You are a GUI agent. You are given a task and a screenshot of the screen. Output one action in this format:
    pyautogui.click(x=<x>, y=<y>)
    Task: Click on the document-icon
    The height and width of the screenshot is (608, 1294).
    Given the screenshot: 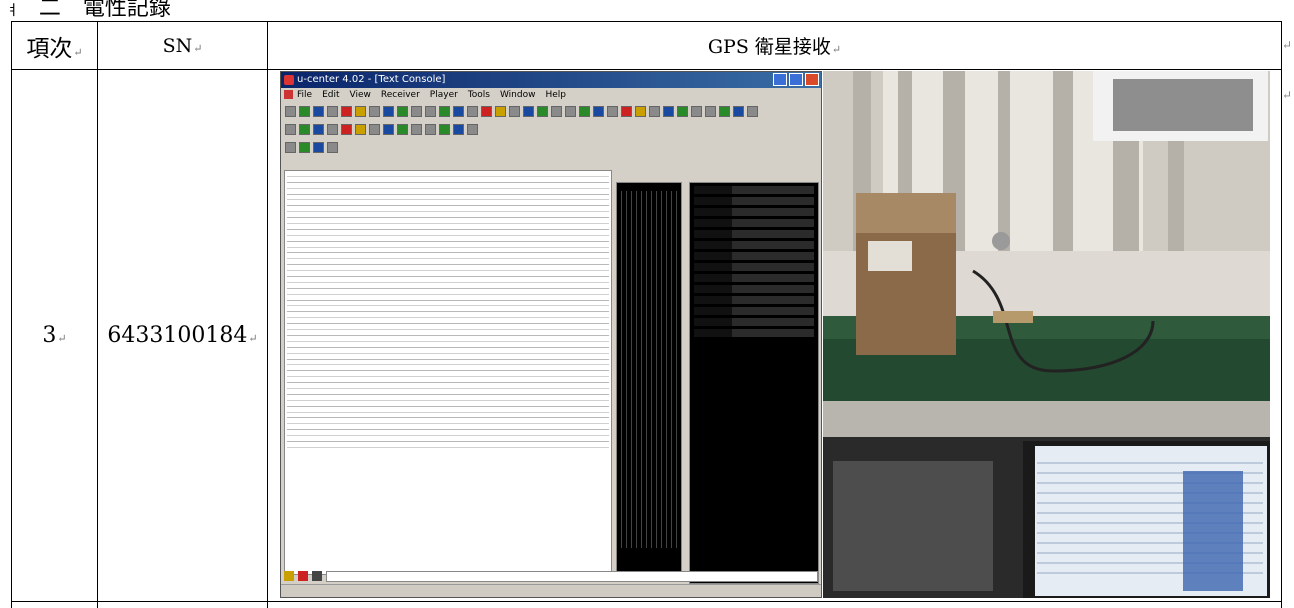 What is the action you would take?
    pyautogui.click(x=288, y=94)
    